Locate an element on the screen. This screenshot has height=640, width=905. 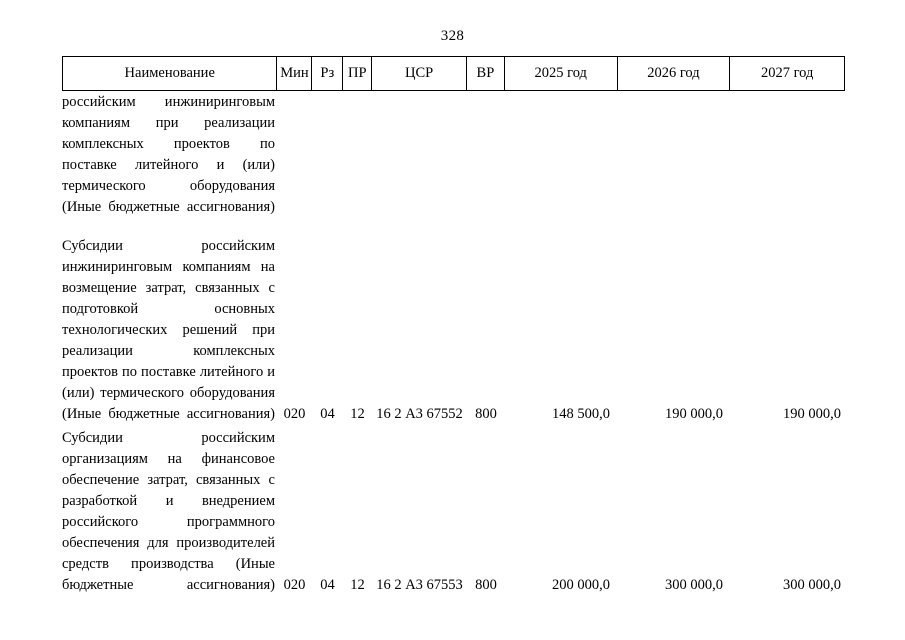
row-values is located at coordinates (561, 207).